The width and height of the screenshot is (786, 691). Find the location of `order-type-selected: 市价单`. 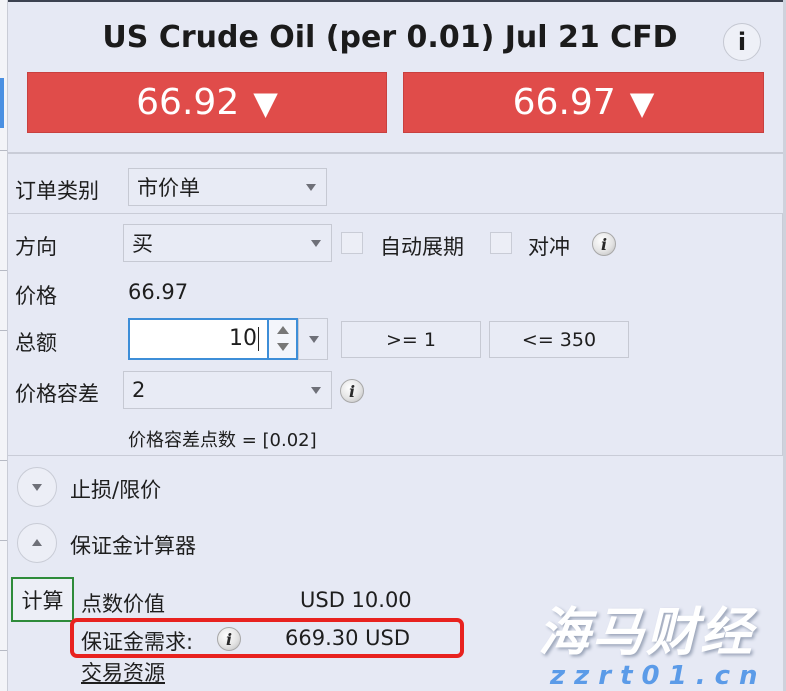

order-type-selected: 市价单 is located at coordinates (168, 188).